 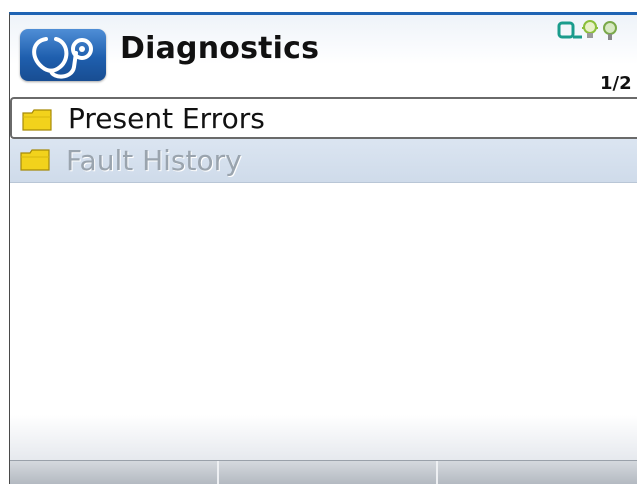 What do you see at coordinates (4, 242) in the screenshot?
I see `screen-bezel` at bounding box center [4, 242].